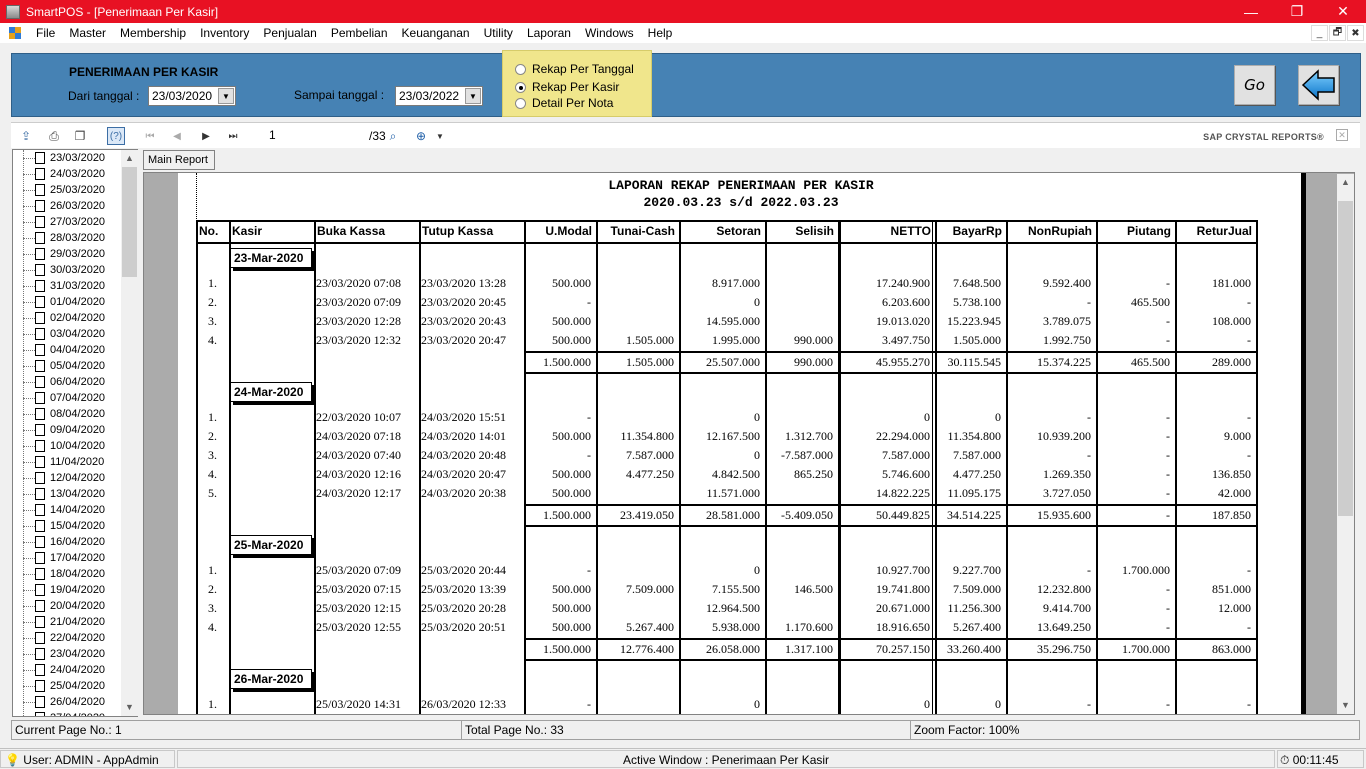 The image size is (1366, 769). What do you see at coordinates (927, 704) in the screenshot?
I see `table-cell: 0` at bounding box center [927, 704].